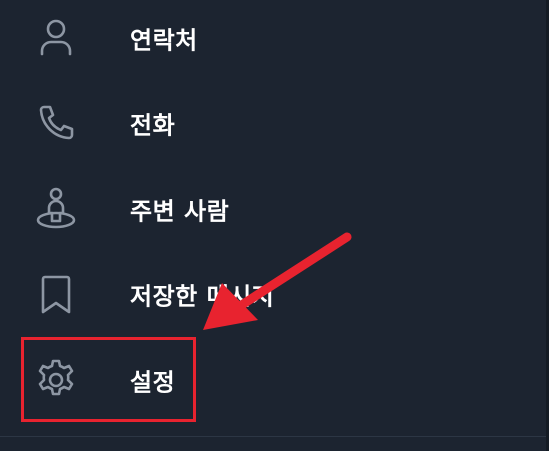 The width and height of the screenshot is (549, 451). Describe the element at coordinates (153, 125) in the screenshot. I see `menu-item-label: 전화` at that location.